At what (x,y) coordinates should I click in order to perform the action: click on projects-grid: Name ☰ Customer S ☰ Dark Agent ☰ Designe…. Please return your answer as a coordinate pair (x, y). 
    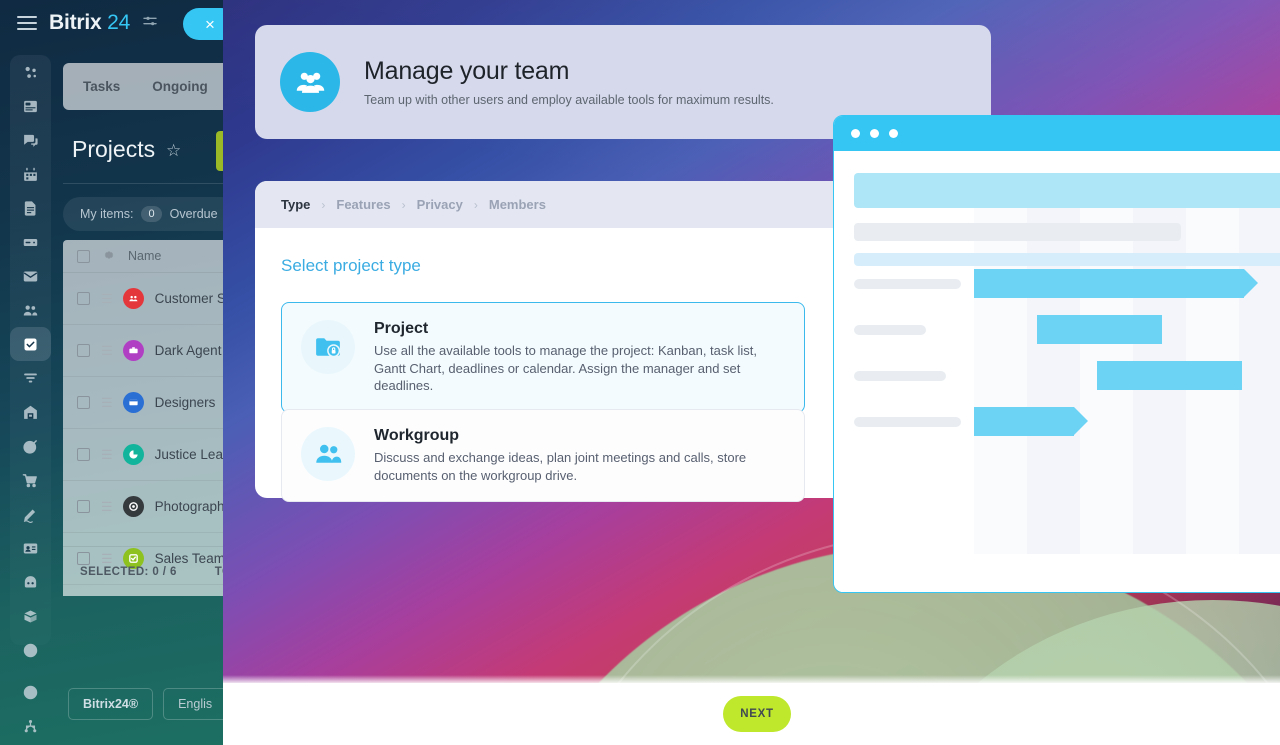
    Looking at the image, I should click on (143, 418).